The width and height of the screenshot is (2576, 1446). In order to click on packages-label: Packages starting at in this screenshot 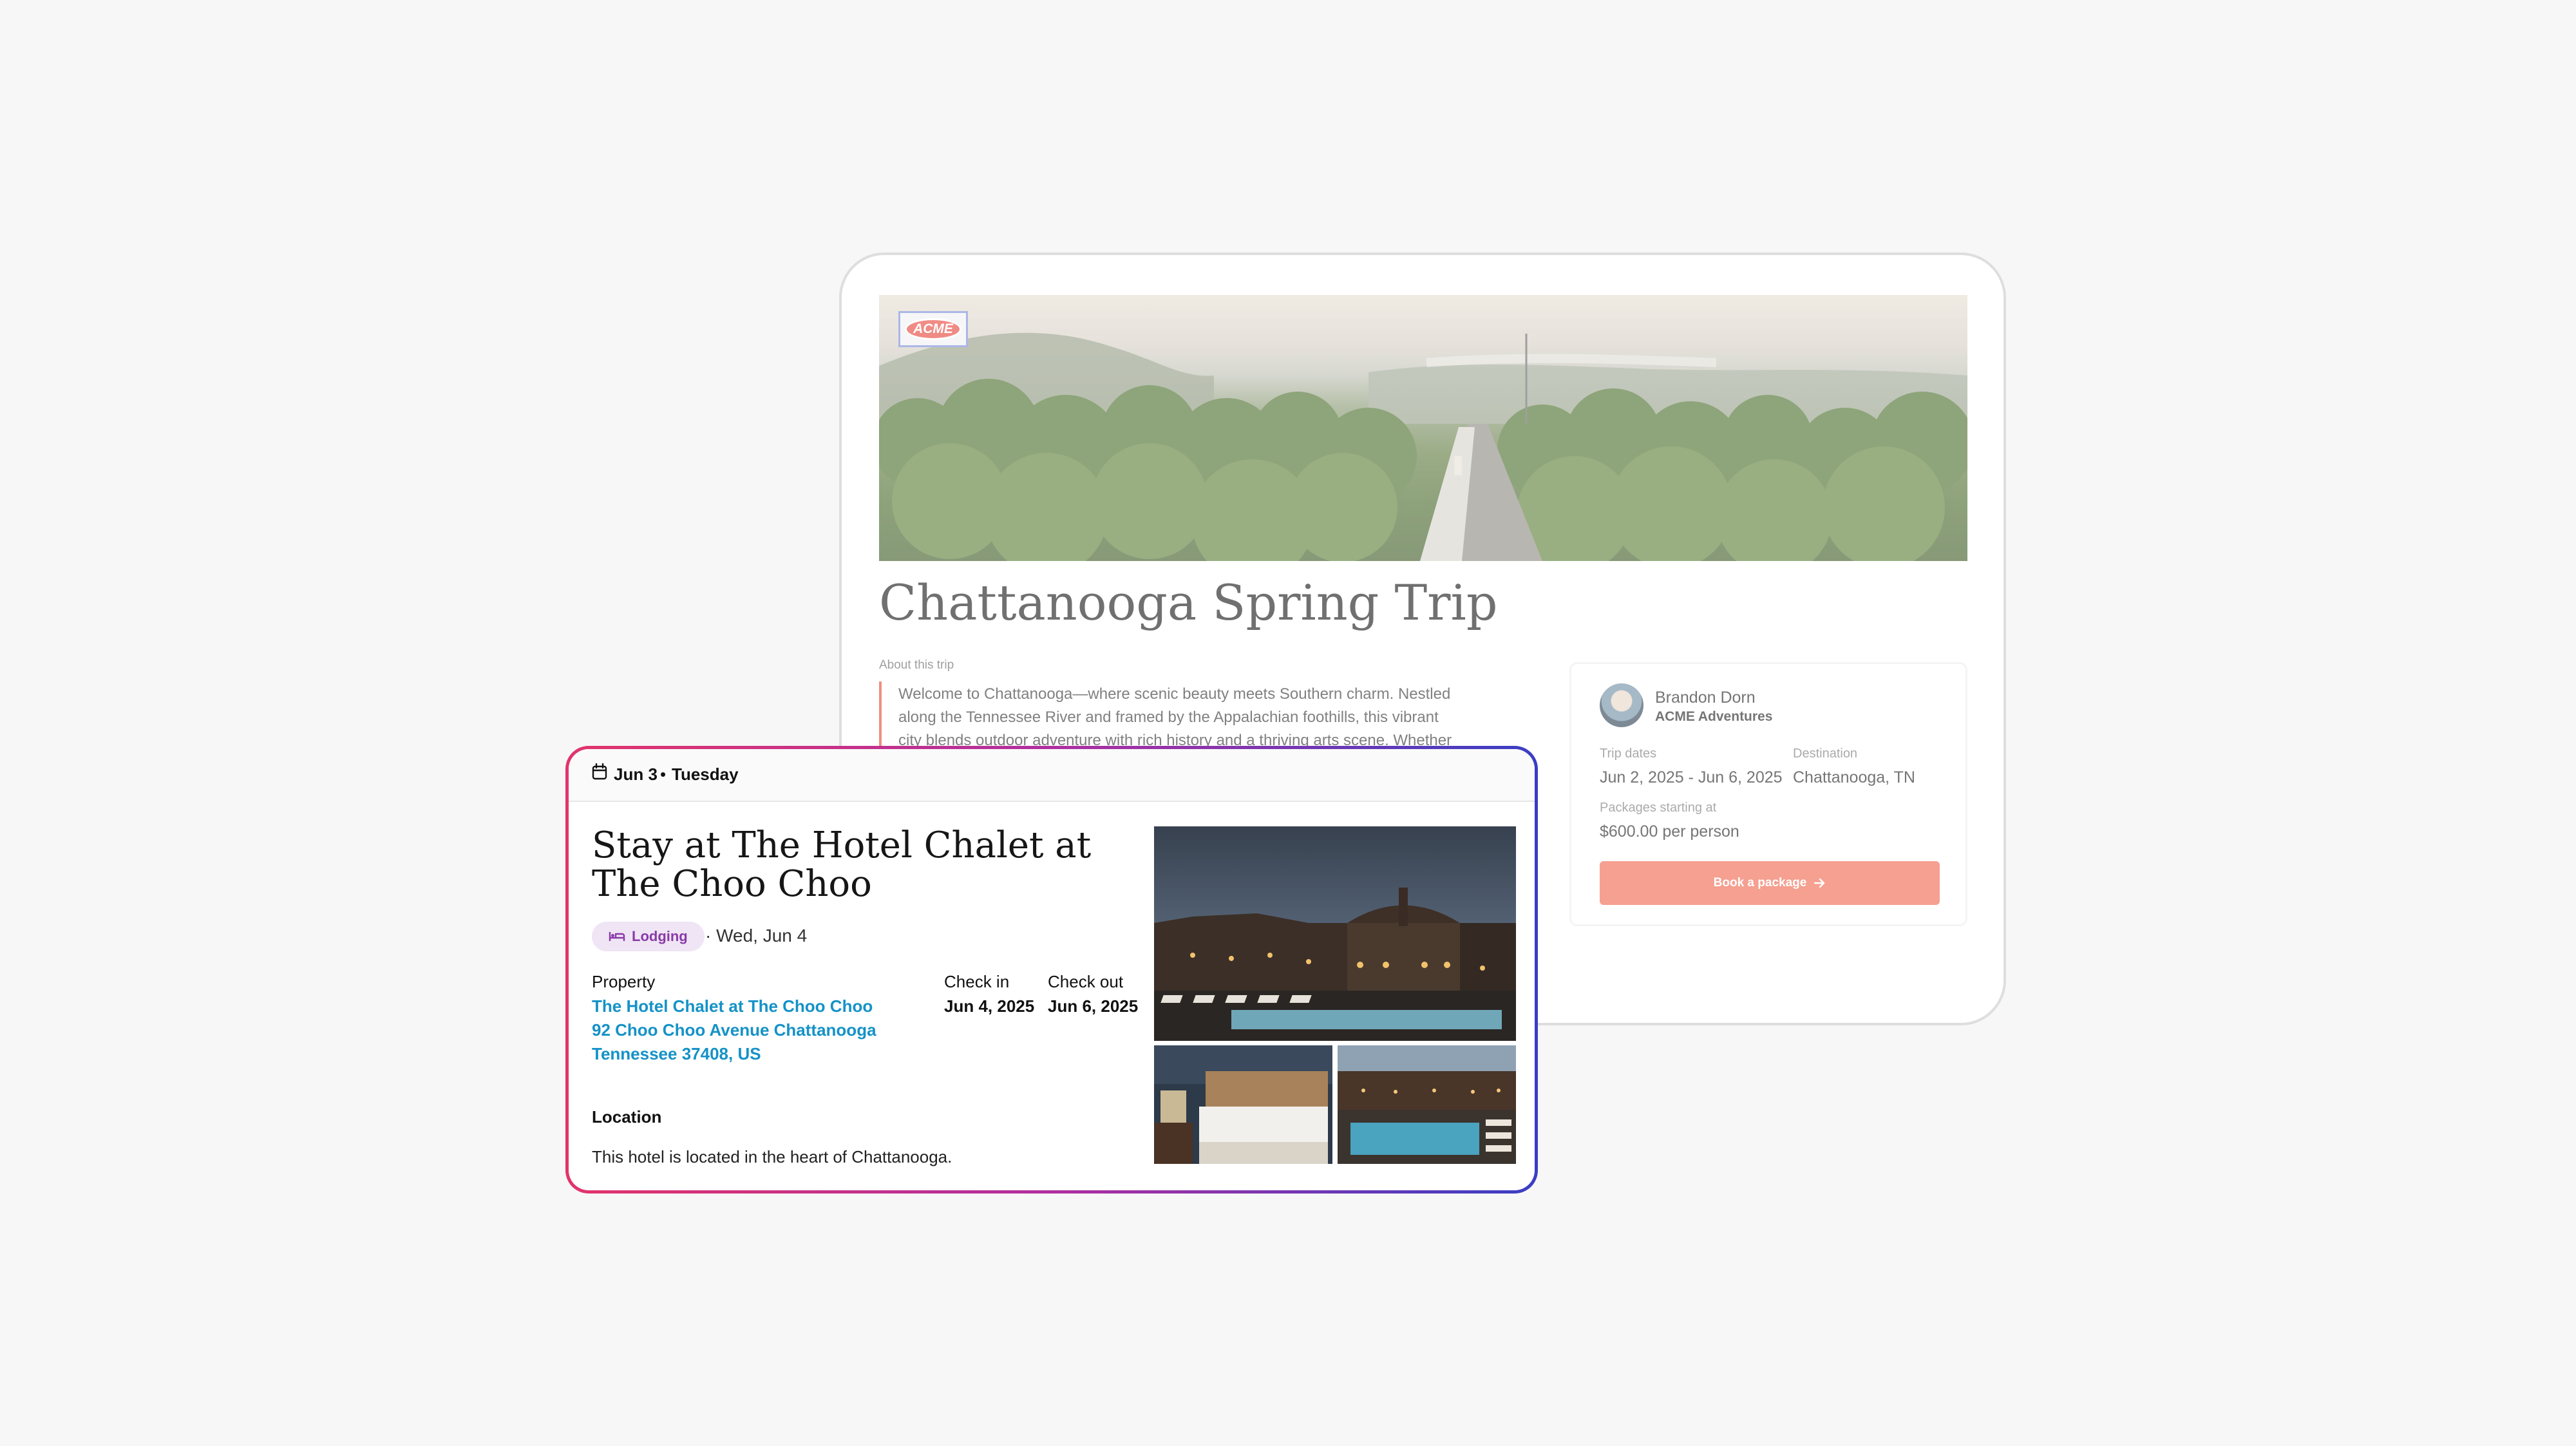, I will do `click(1659, 808)`.